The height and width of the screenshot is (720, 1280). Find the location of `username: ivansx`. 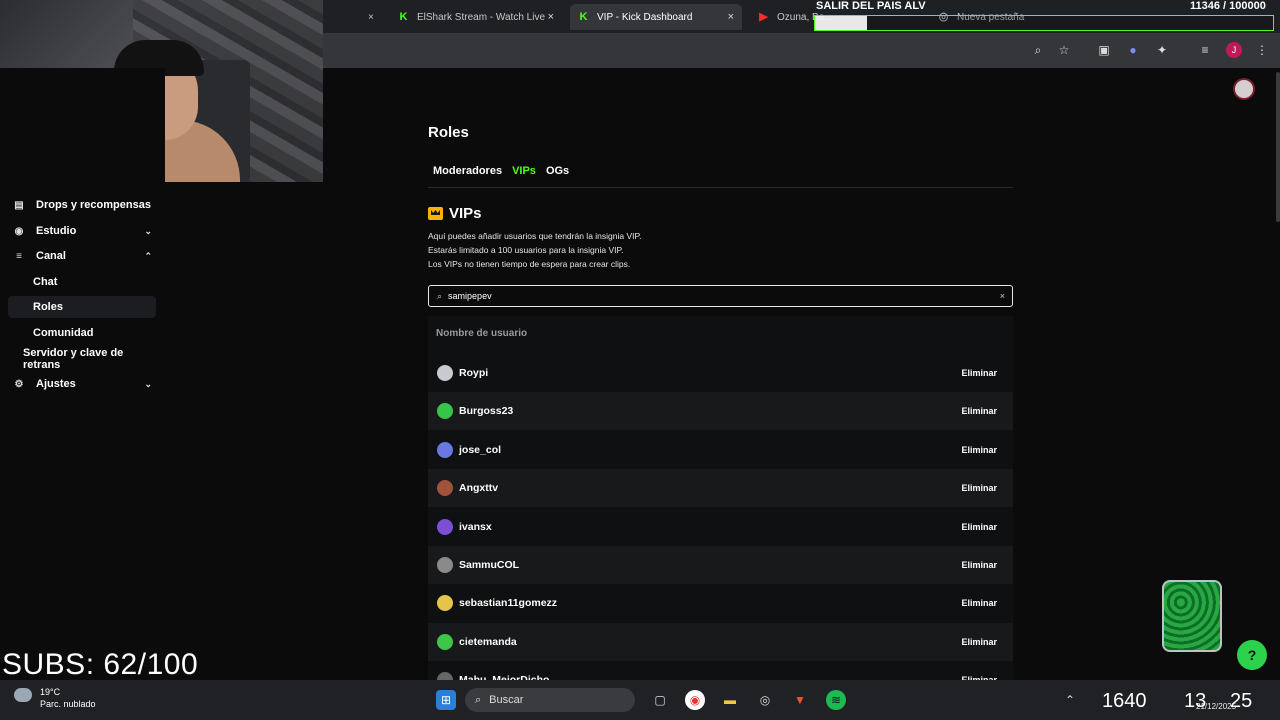

username: ivansx is located at coordinates (475, 527).